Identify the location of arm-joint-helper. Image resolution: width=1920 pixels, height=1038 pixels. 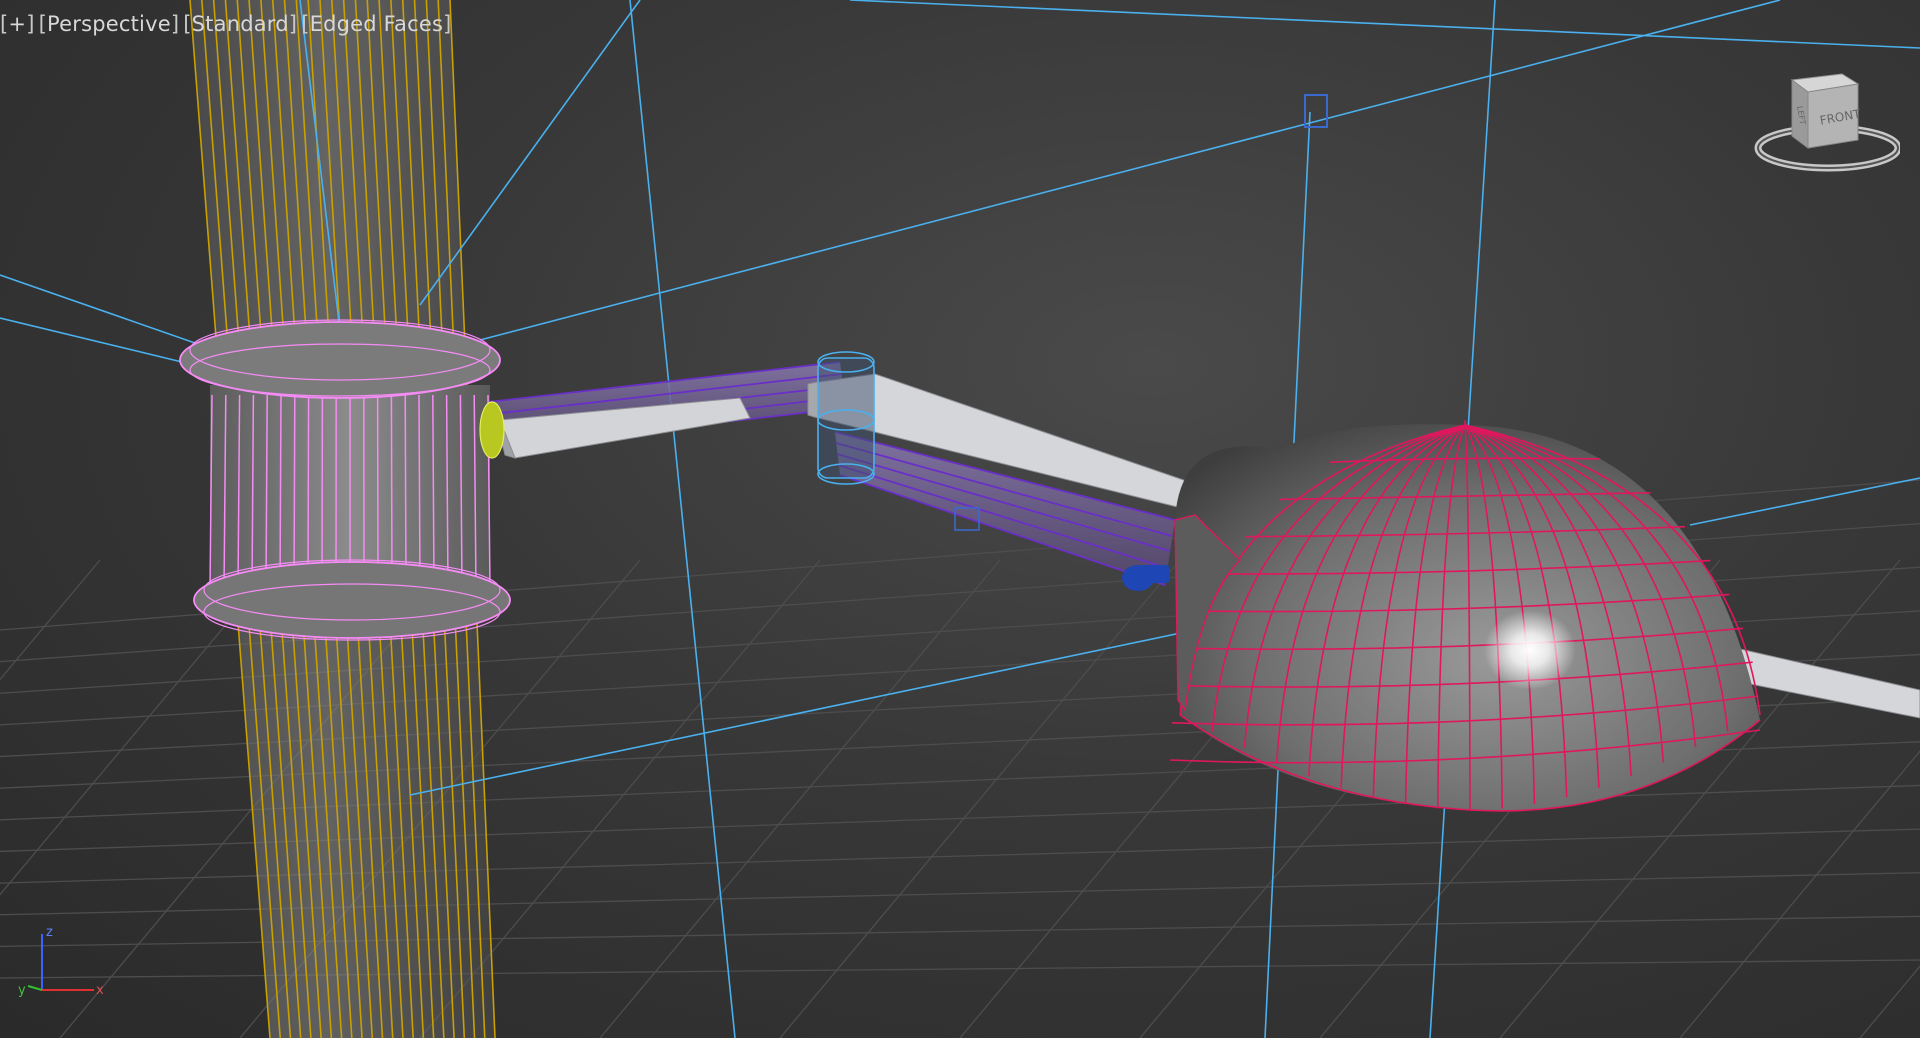
(492, 430).